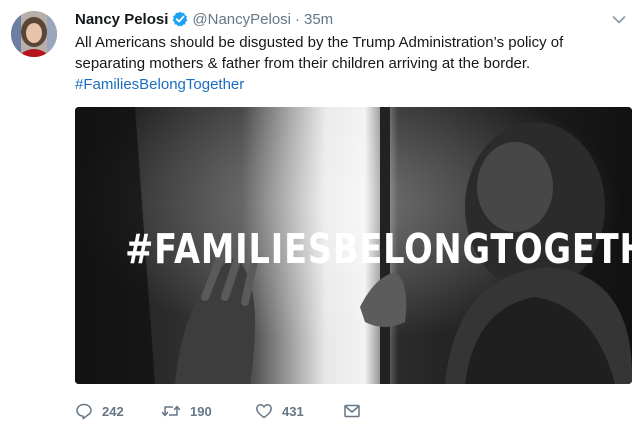 Image resolution: width=644 pixels, height=429 pixels. I want to click on tweet-header: Nancy Pelosi @NancyPelosi · 35m, so click(204, 19).